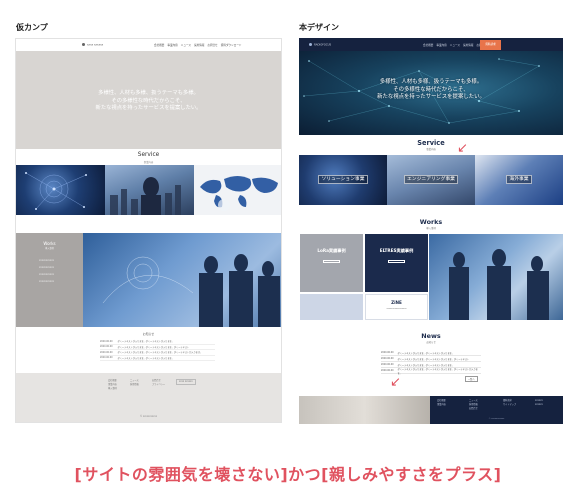 The image size is (576, 498). I want to click on footer-link: xxxxxx, so click(539, 405).